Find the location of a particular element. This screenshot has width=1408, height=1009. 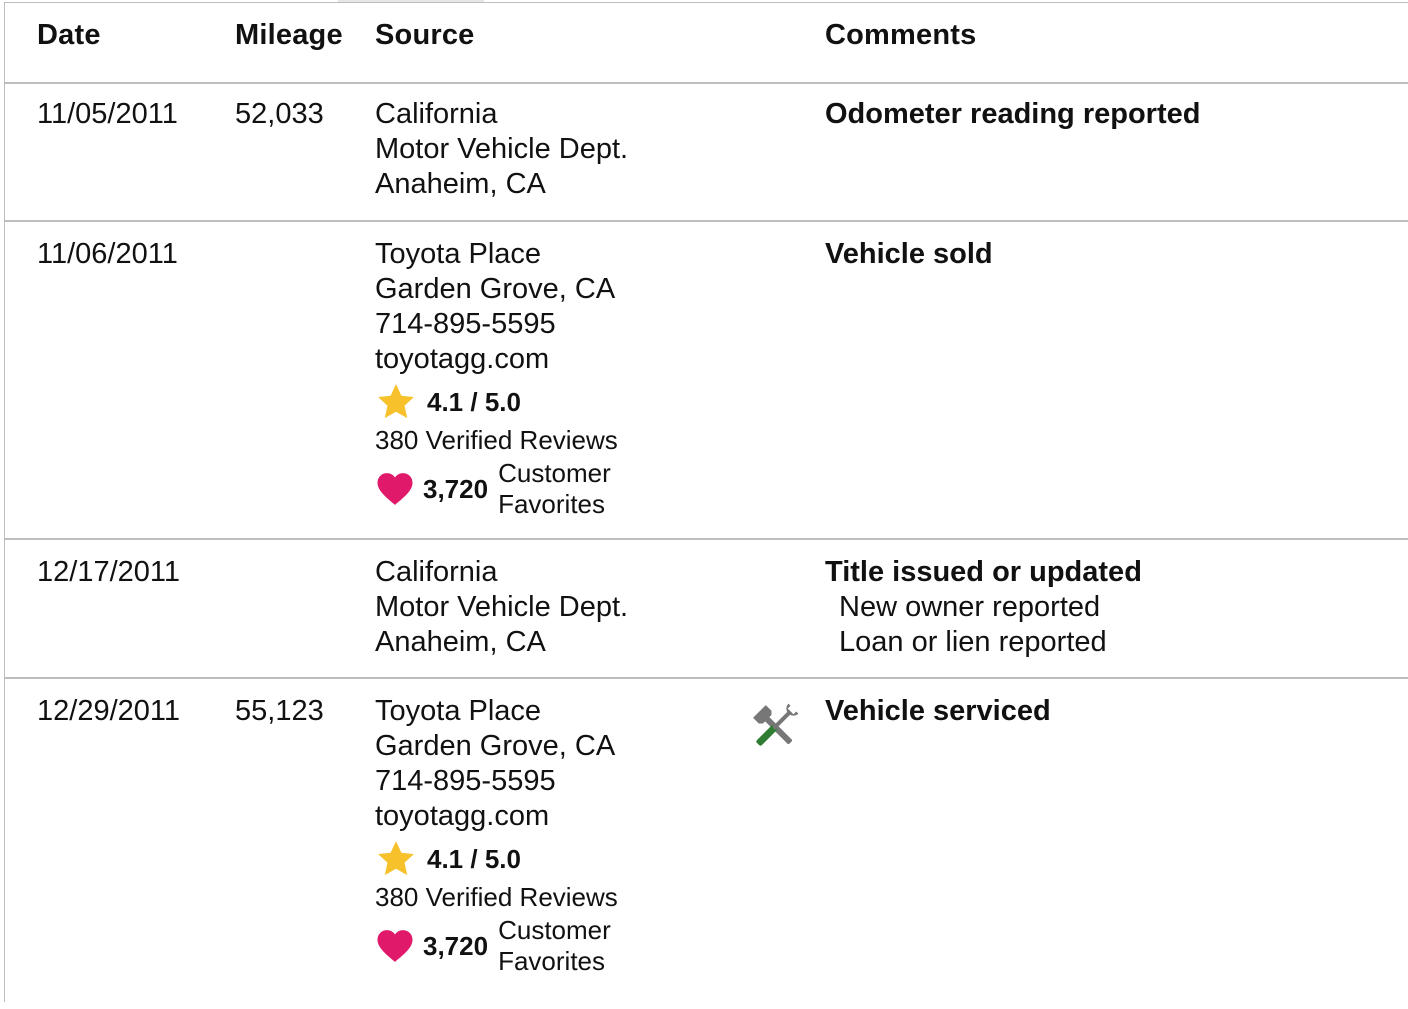

row-mileage: 55,123 is located at coordinates (279, 711).